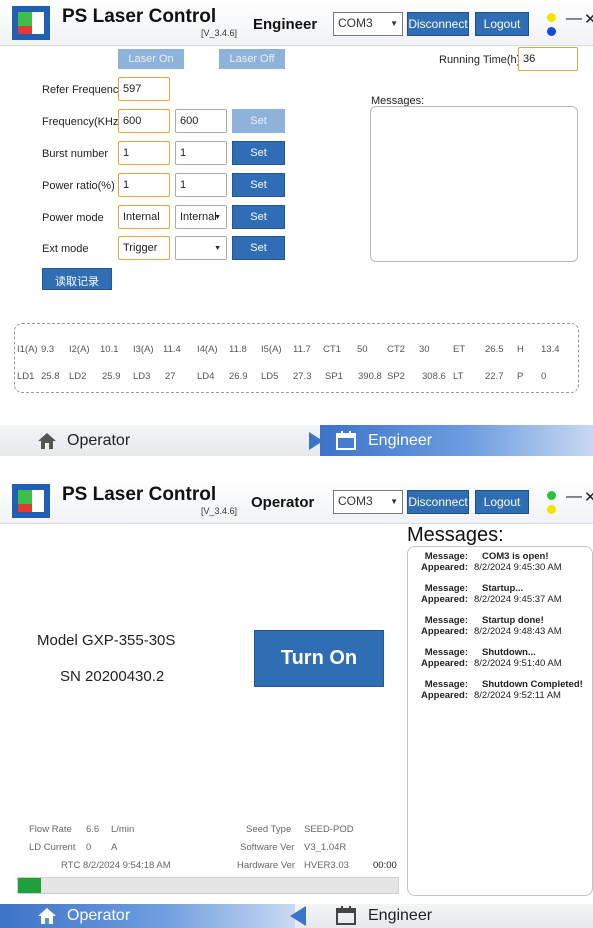  I want to click on read-log-button: 读取记录, so click(77, 279).